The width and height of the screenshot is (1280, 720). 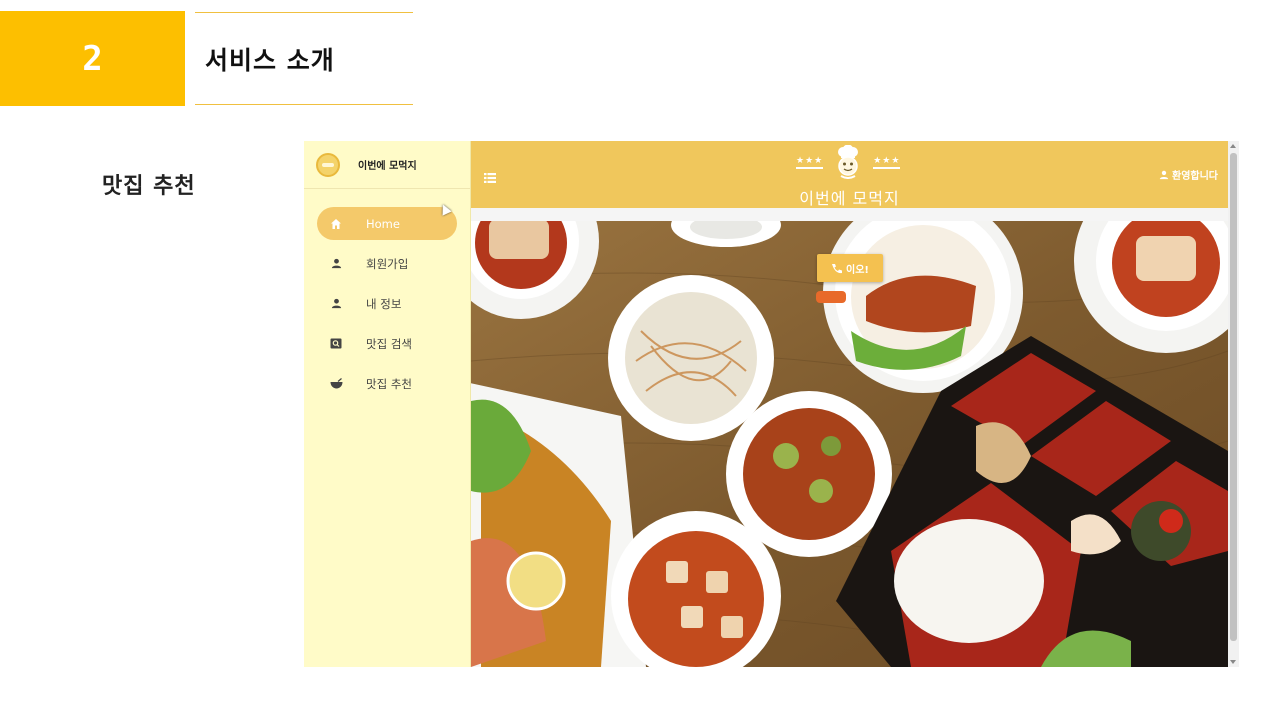 I want to click on top-bar: ★★★ ★★★ 이번에 모먹지 환영합니다, so click(x=849, y=174).